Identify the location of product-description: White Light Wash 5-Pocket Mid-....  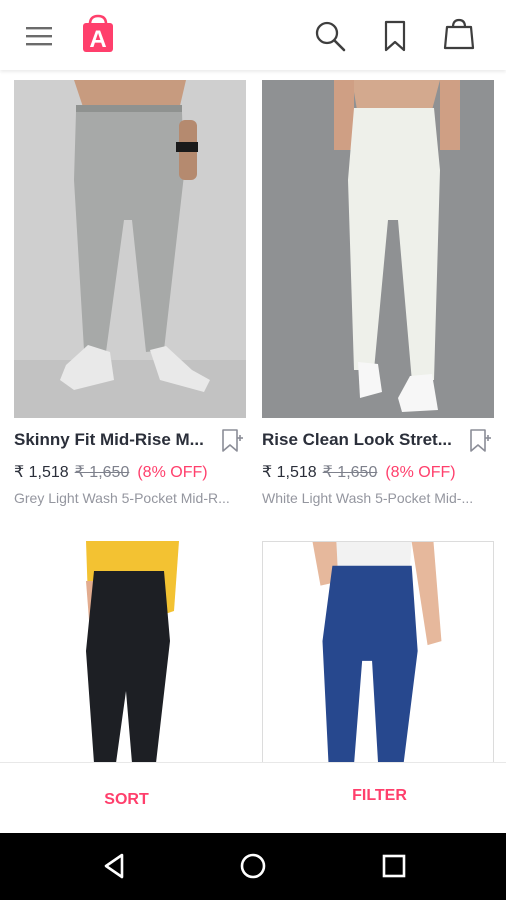
(368, 498).